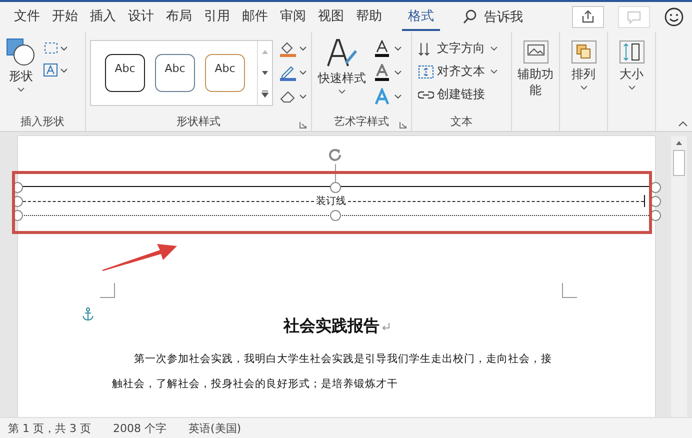 This screenshot has height=438, width=692. I want to click on paragraph-mark-icon, so click(385, 326).